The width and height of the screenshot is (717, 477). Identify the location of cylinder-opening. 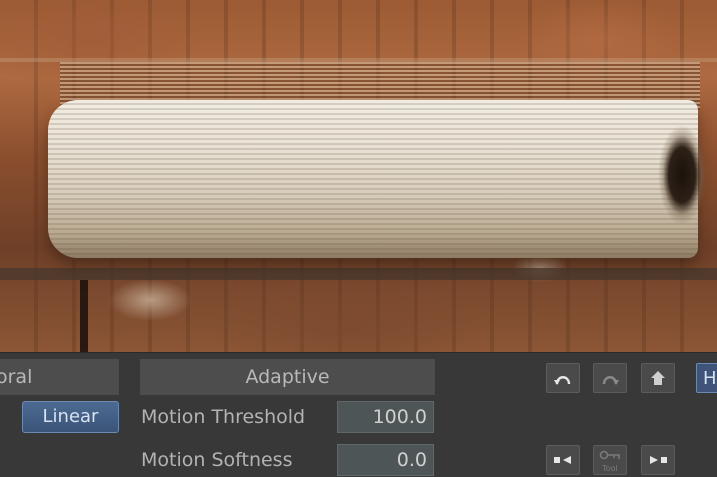
(685, 182).